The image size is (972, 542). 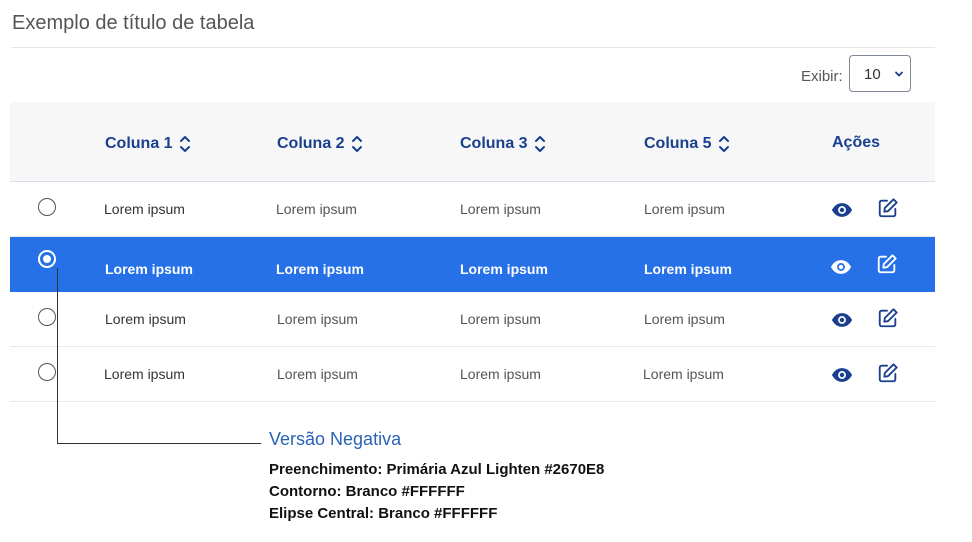 I want to click on column-header-5: Coluna 5, so click(x=687, y=144).